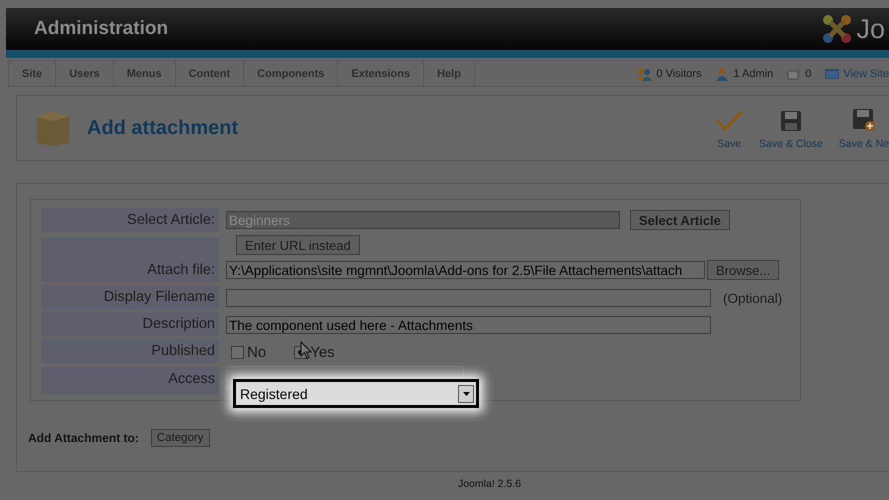 The width and height of the screenshot is (889, 500). I want to click on save-close-button: Save & Close, so click(791, 128).